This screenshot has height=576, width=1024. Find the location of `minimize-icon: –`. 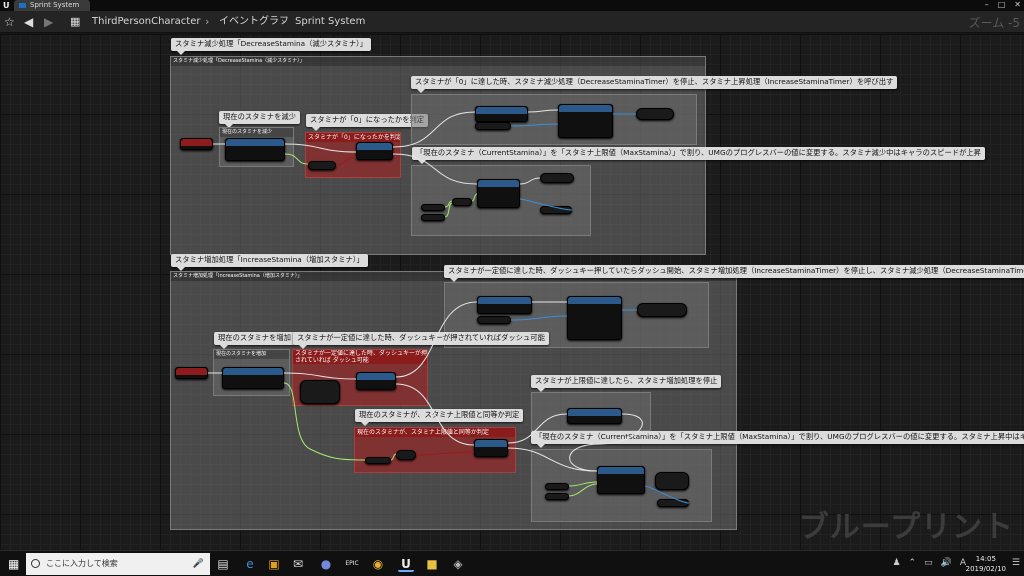

minimize-icon: – is located at coordinates (987, 5).